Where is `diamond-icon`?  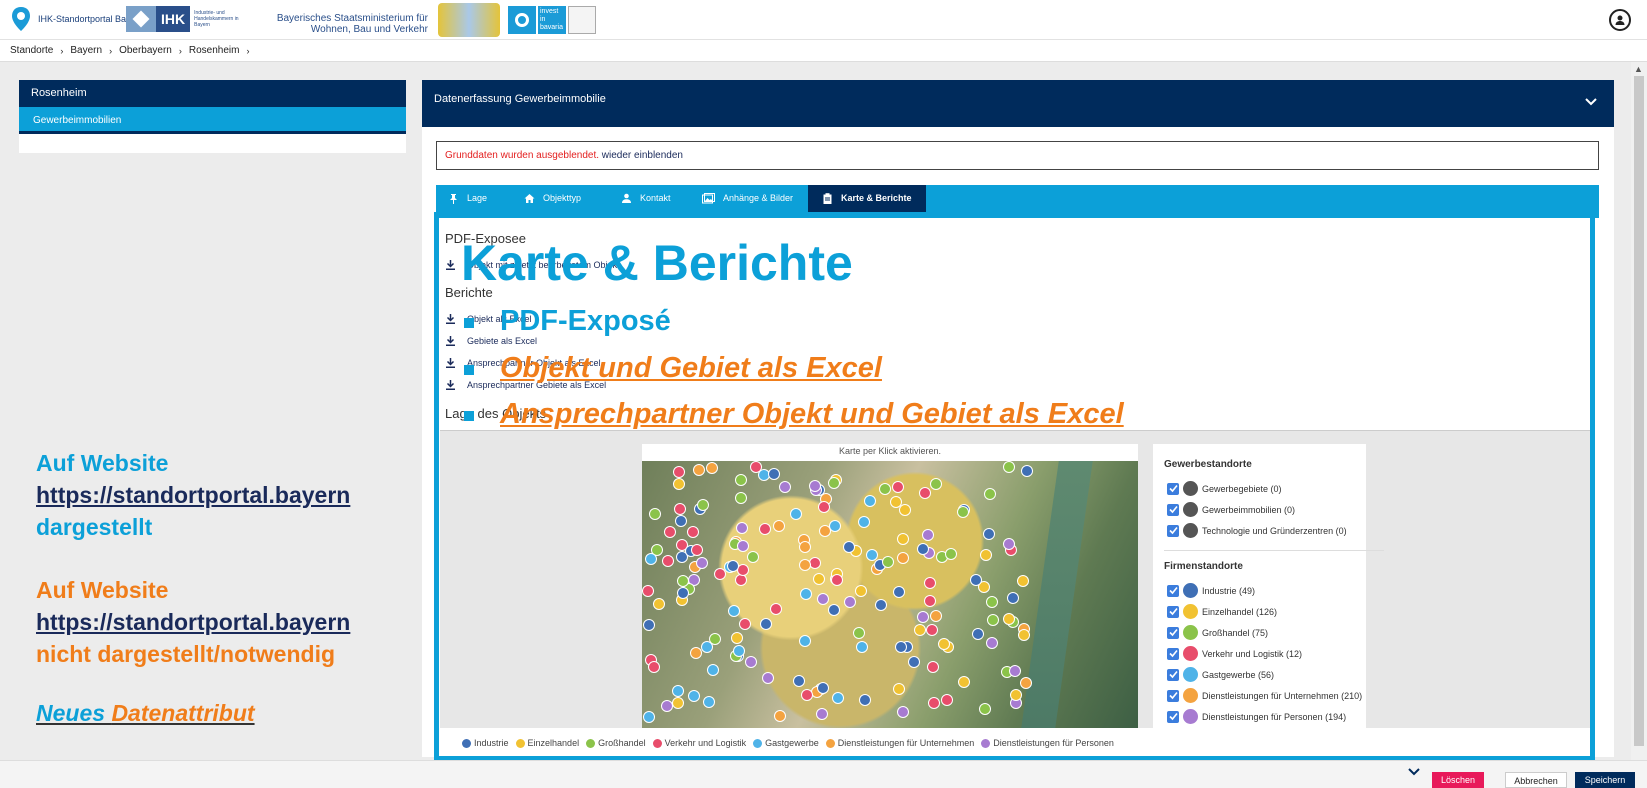 diamond-icon is located at coordinates (141, 19).